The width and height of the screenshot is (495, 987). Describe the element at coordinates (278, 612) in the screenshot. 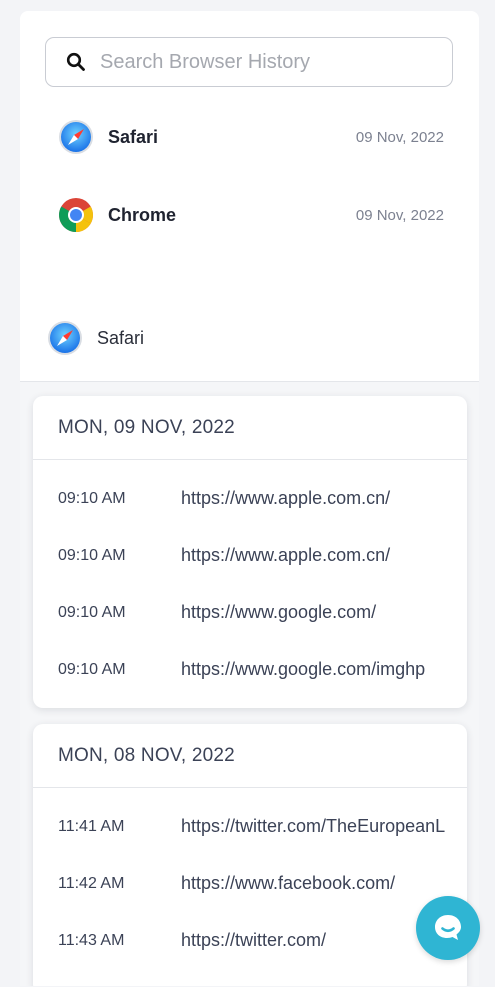

I see `entry-url: https://www.google.com/` at that location.